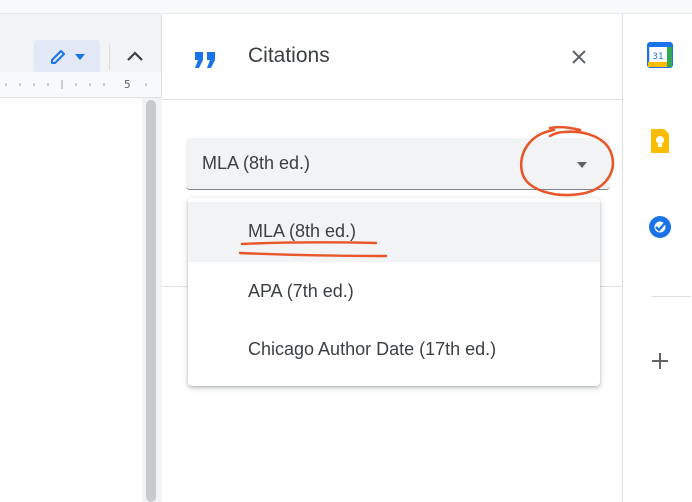 The width and height of the screenshot is (692, 502). Describe the element at coordinates (398, 164) in the screenshot. I see `citation-style-select: MLA (8th ed.)` at that location.